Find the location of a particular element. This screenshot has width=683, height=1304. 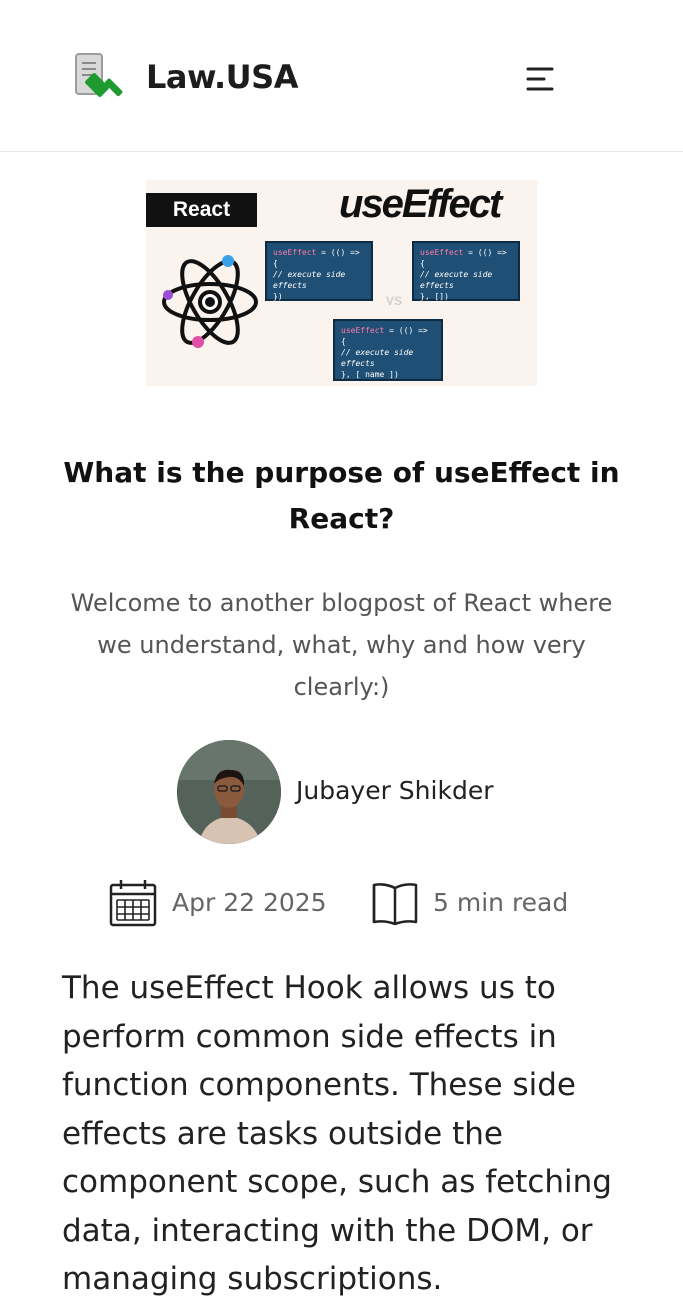

publish-date: Apr 22 2025 is located at coordinates (228, 903).